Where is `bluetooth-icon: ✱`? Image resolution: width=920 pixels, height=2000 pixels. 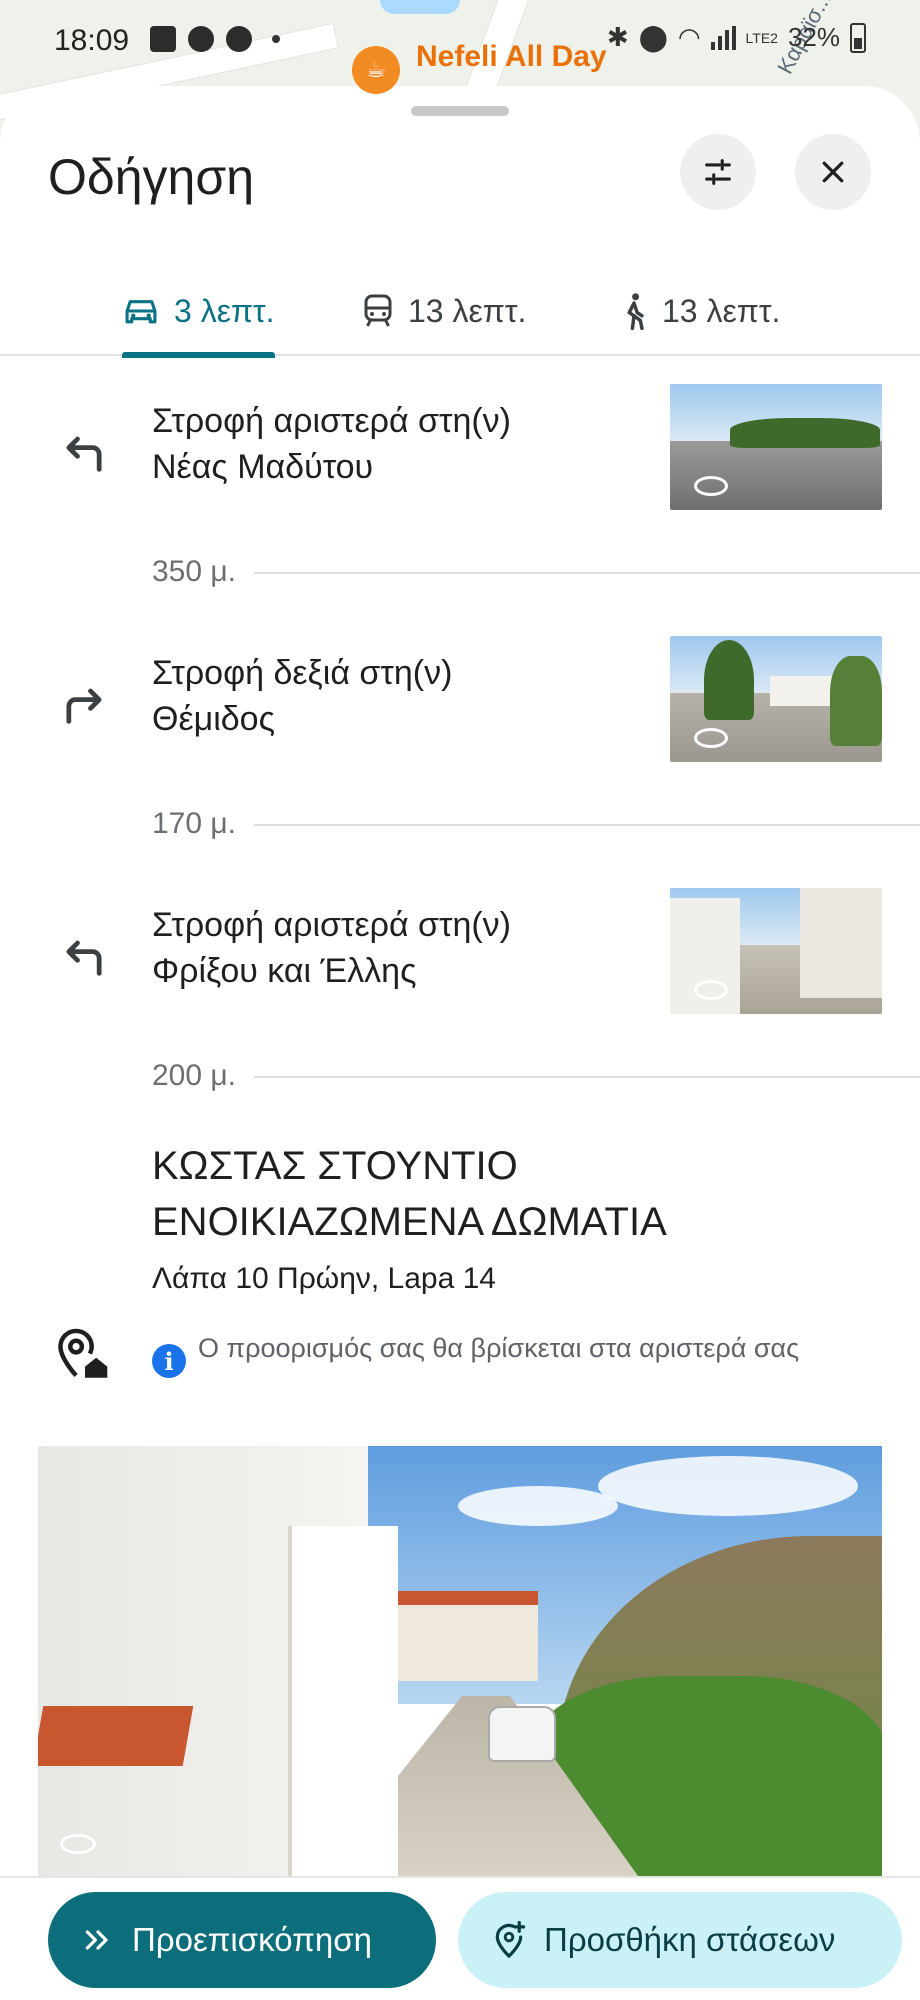 bluetooth-icon: ✱ is located at coordinates (617, 37).